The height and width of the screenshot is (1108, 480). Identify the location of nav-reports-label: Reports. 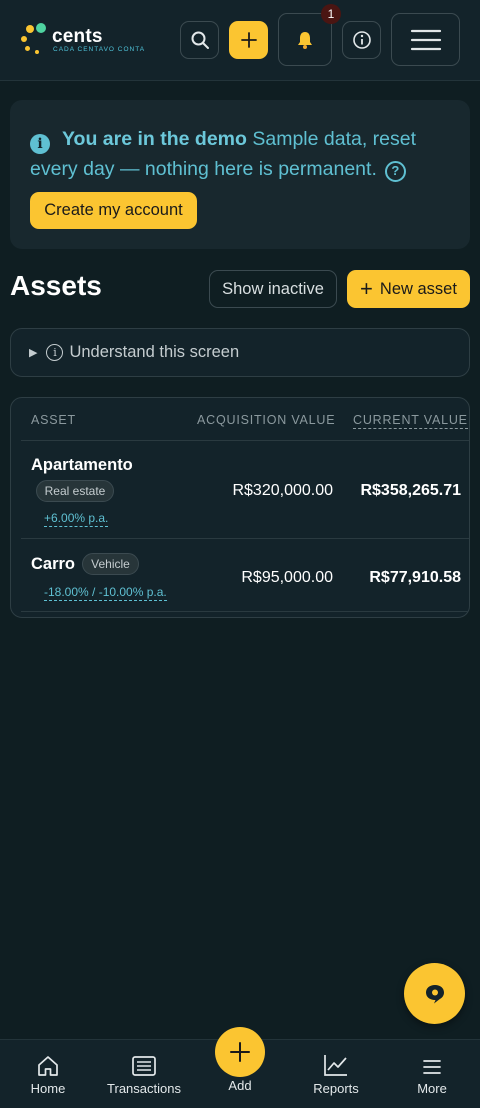
(336, 1088).